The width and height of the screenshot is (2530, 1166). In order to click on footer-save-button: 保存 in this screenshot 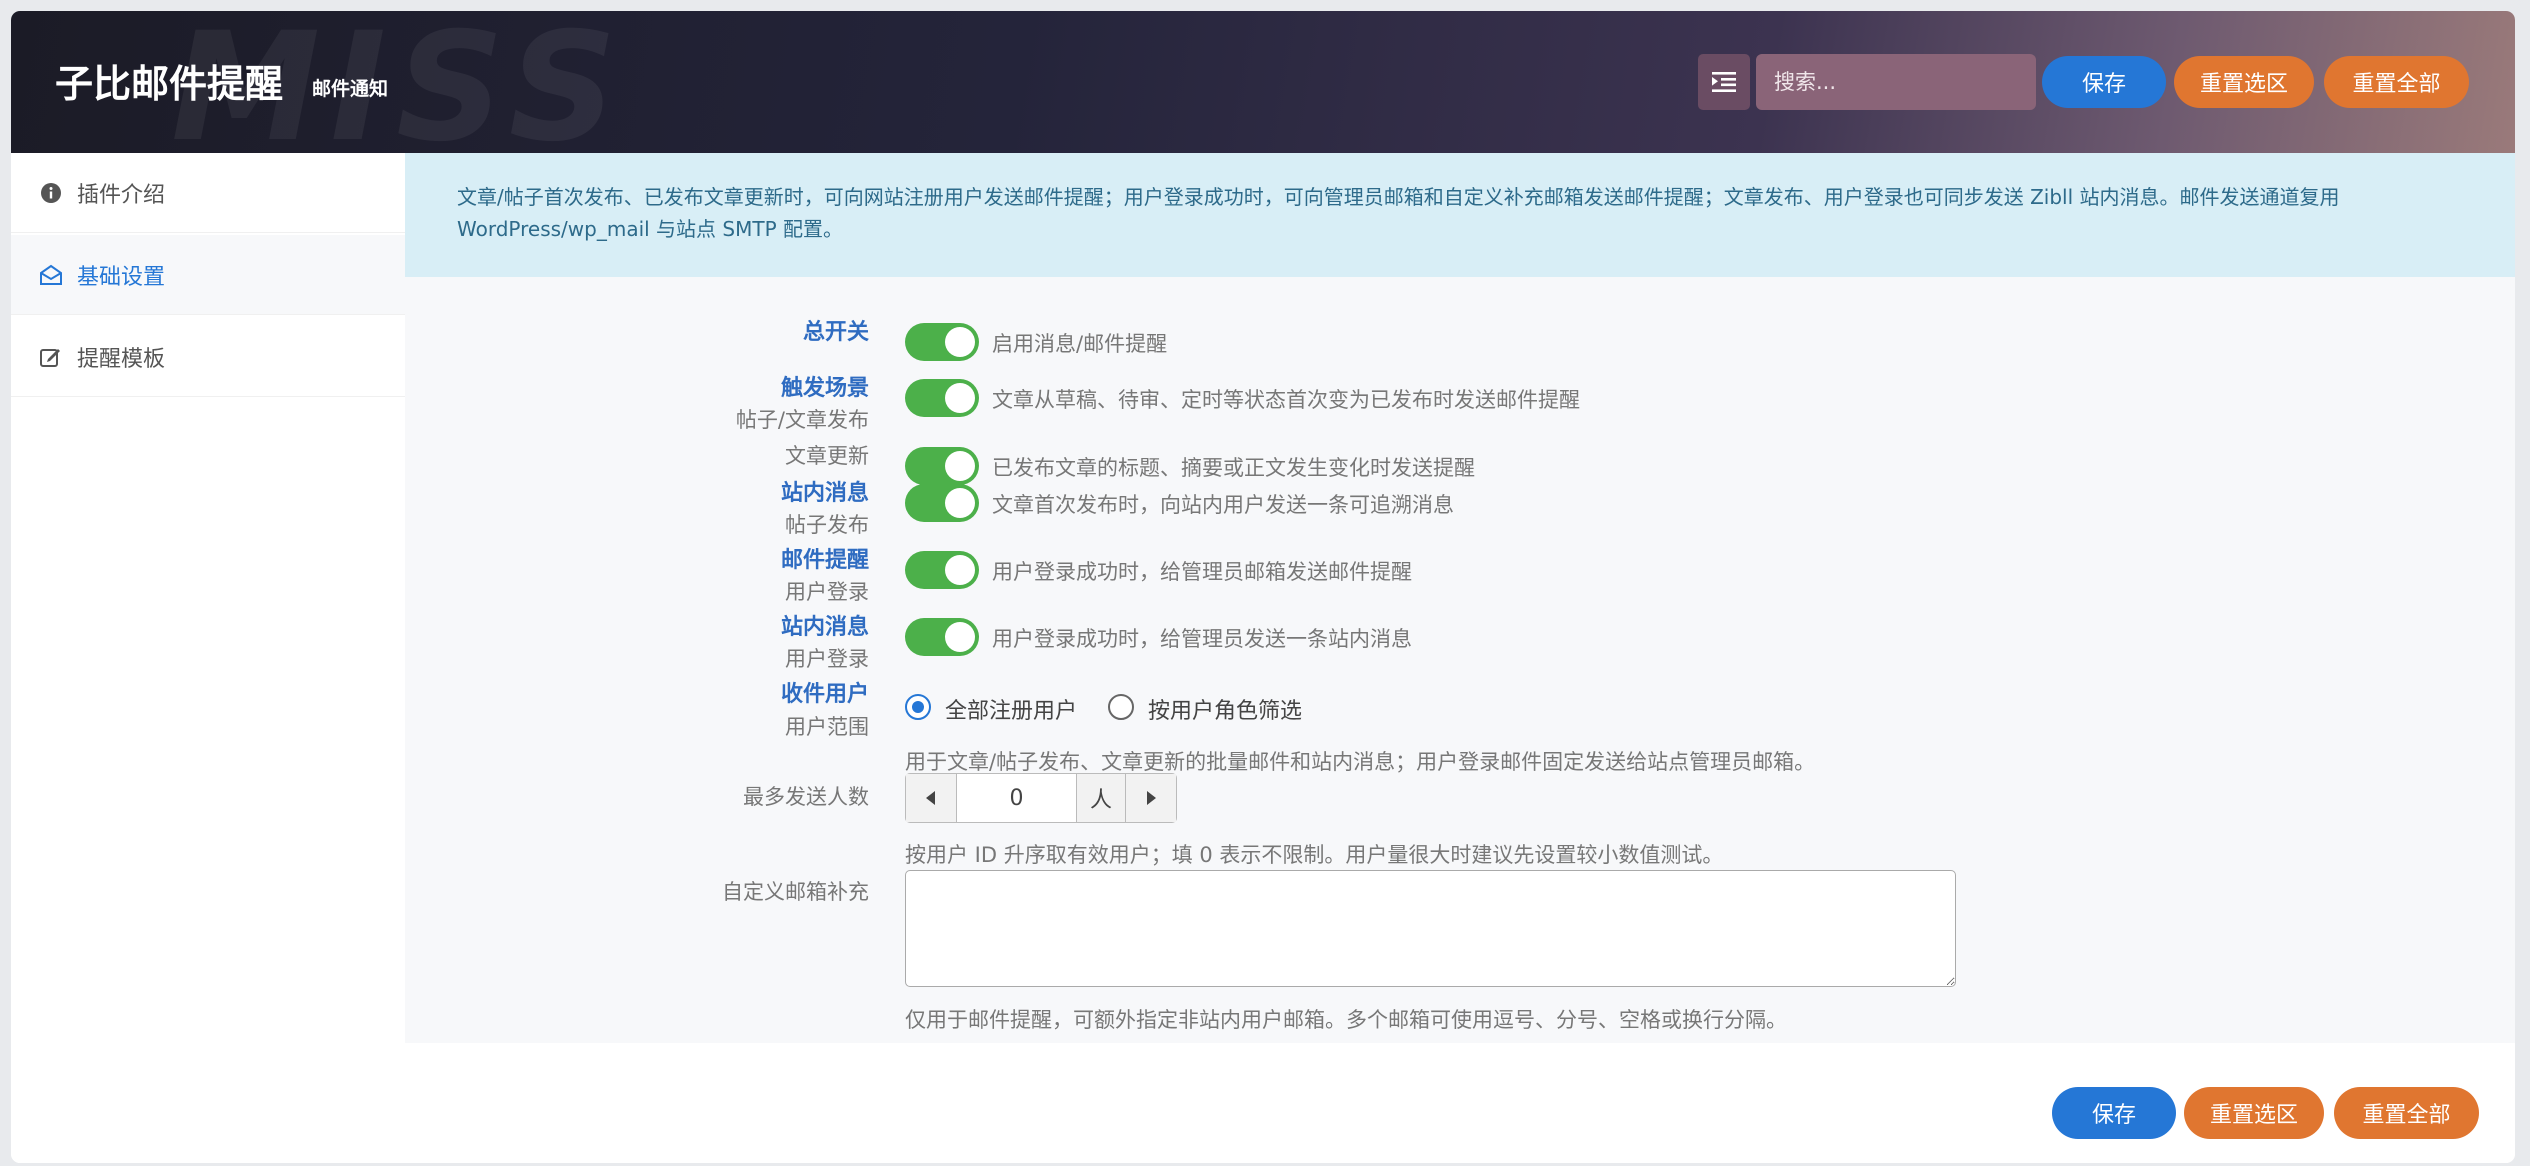, I will do `click(2114, 1113)`.